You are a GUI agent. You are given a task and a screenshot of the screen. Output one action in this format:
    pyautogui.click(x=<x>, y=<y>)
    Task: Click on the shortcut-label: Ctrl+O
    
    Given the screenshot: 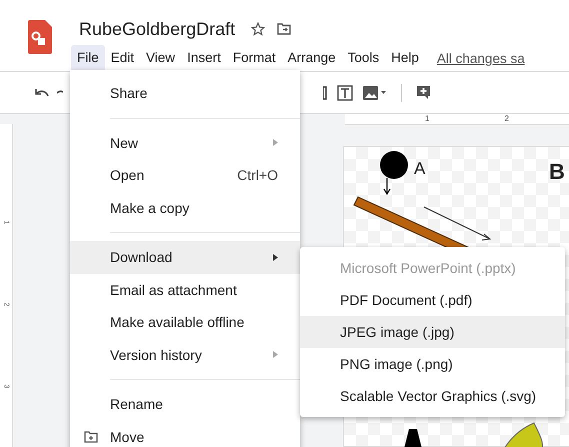 What is the action you would take?
    pyautogui.click(x=257, y=175)
    